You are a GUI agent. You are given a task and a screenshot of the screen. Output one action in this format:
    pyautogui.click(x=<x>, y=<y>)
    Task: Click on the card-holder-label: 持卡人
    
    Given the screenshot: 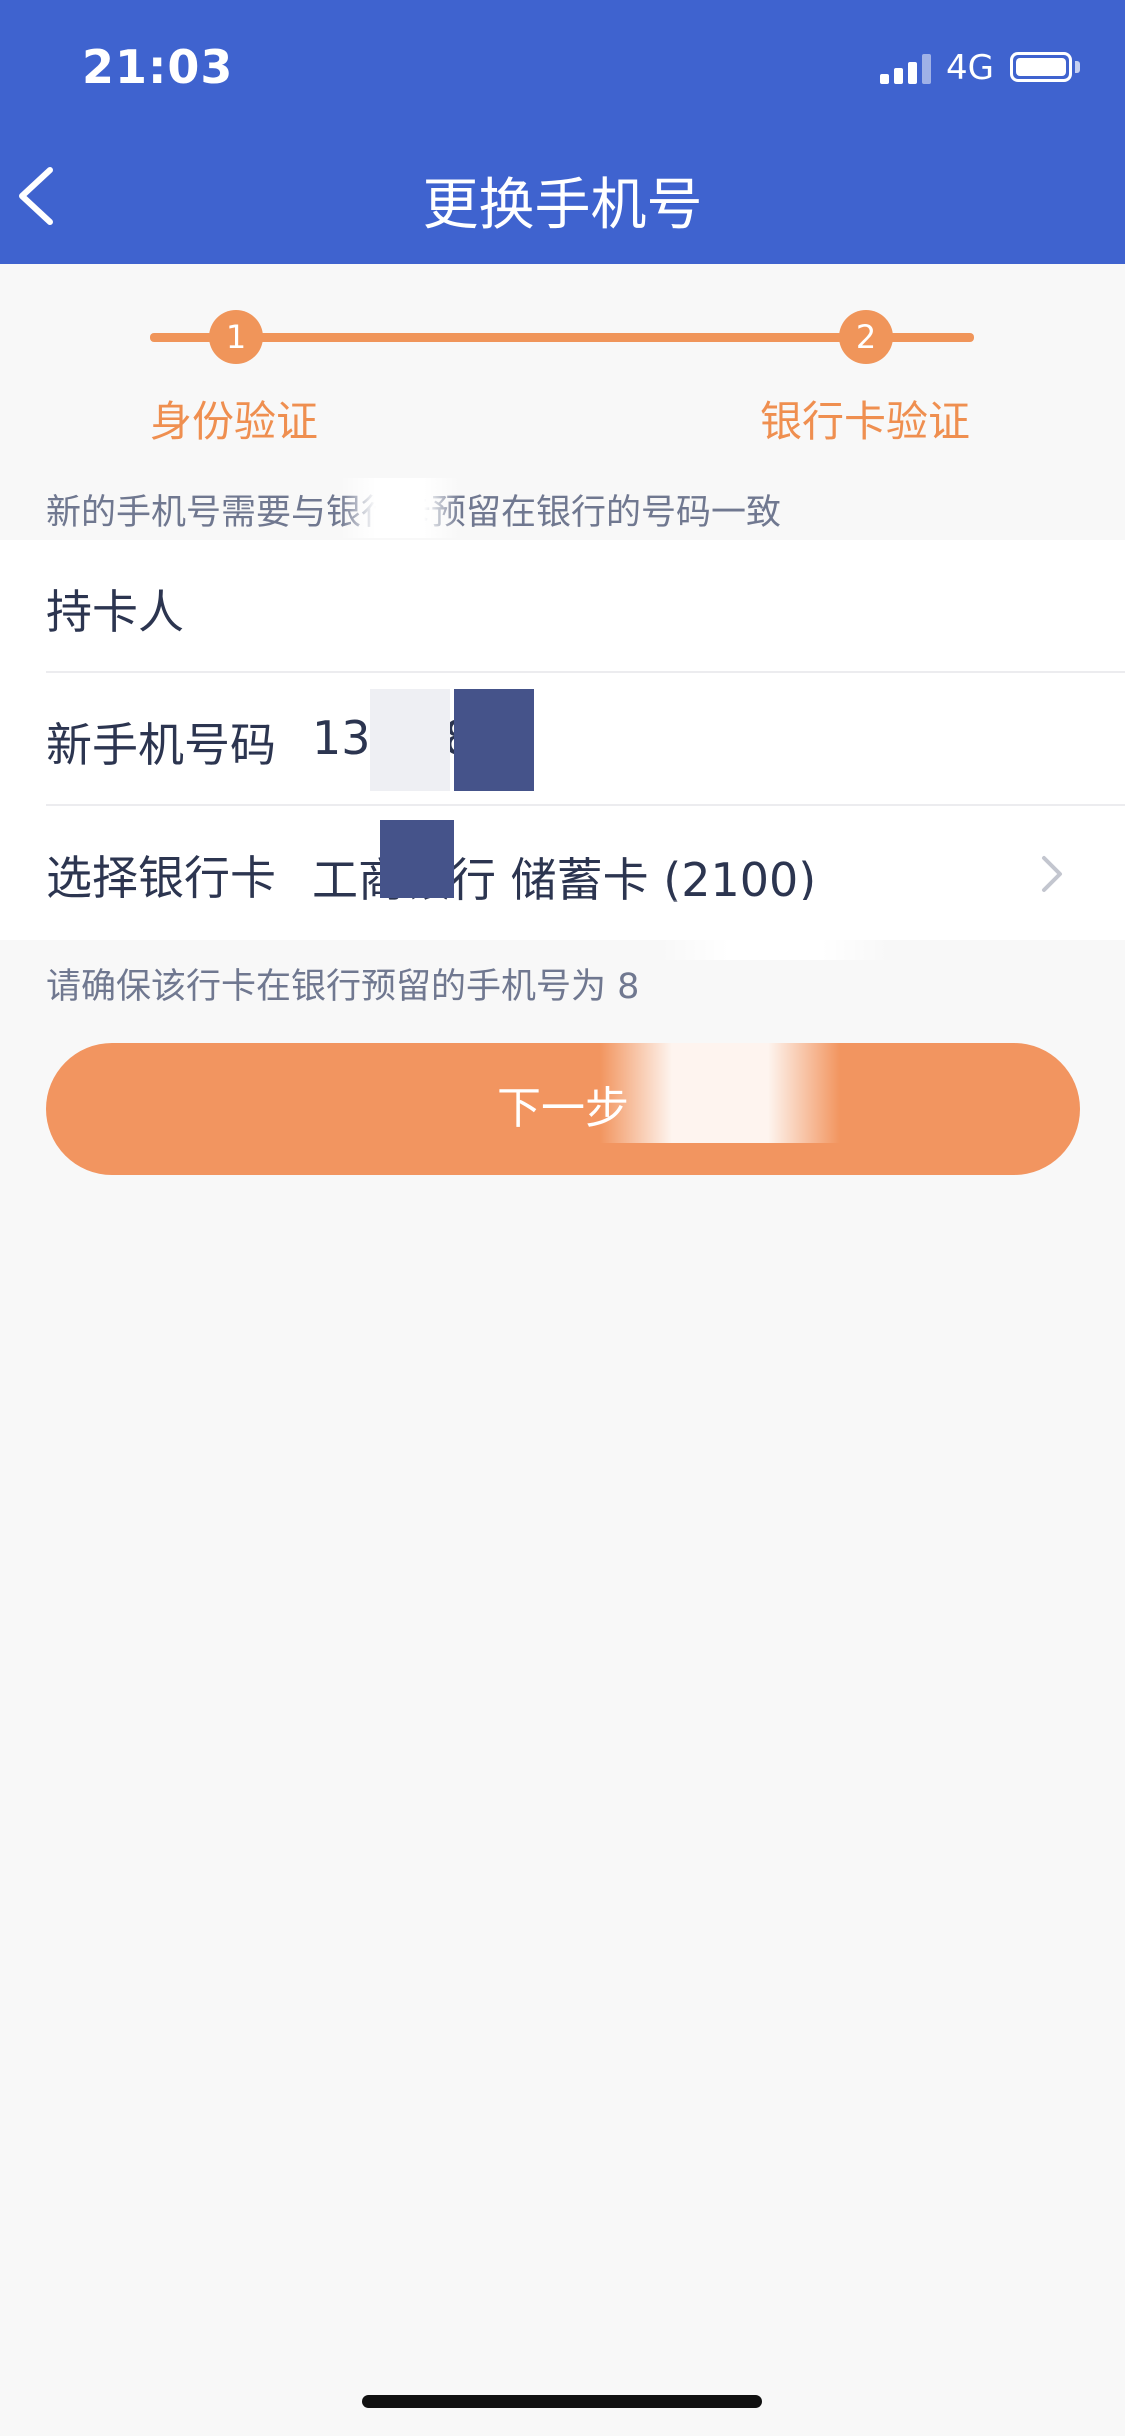 What is the action you would take?
    pyautogui.click(x=115, y=612)
    